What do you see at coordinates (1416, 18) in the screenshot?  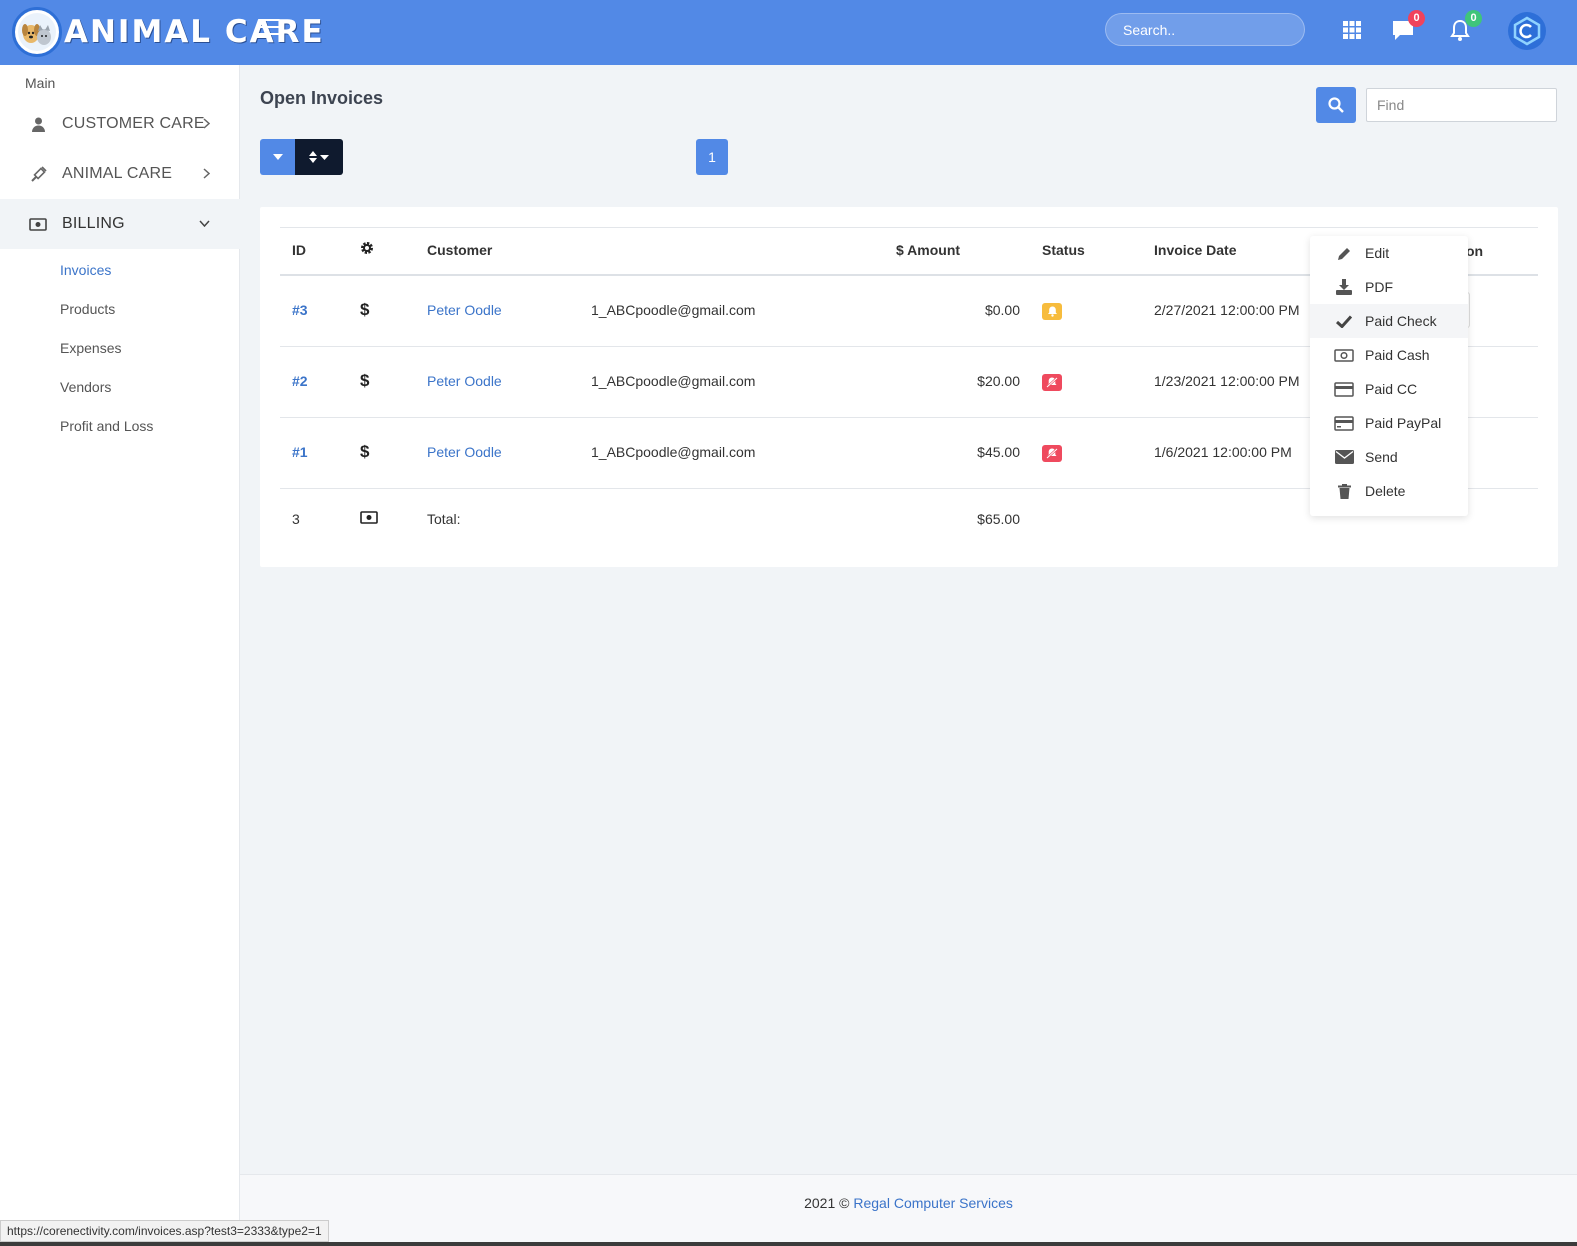 I see `messages-badge: 0` at bounding box center [1416, 18].